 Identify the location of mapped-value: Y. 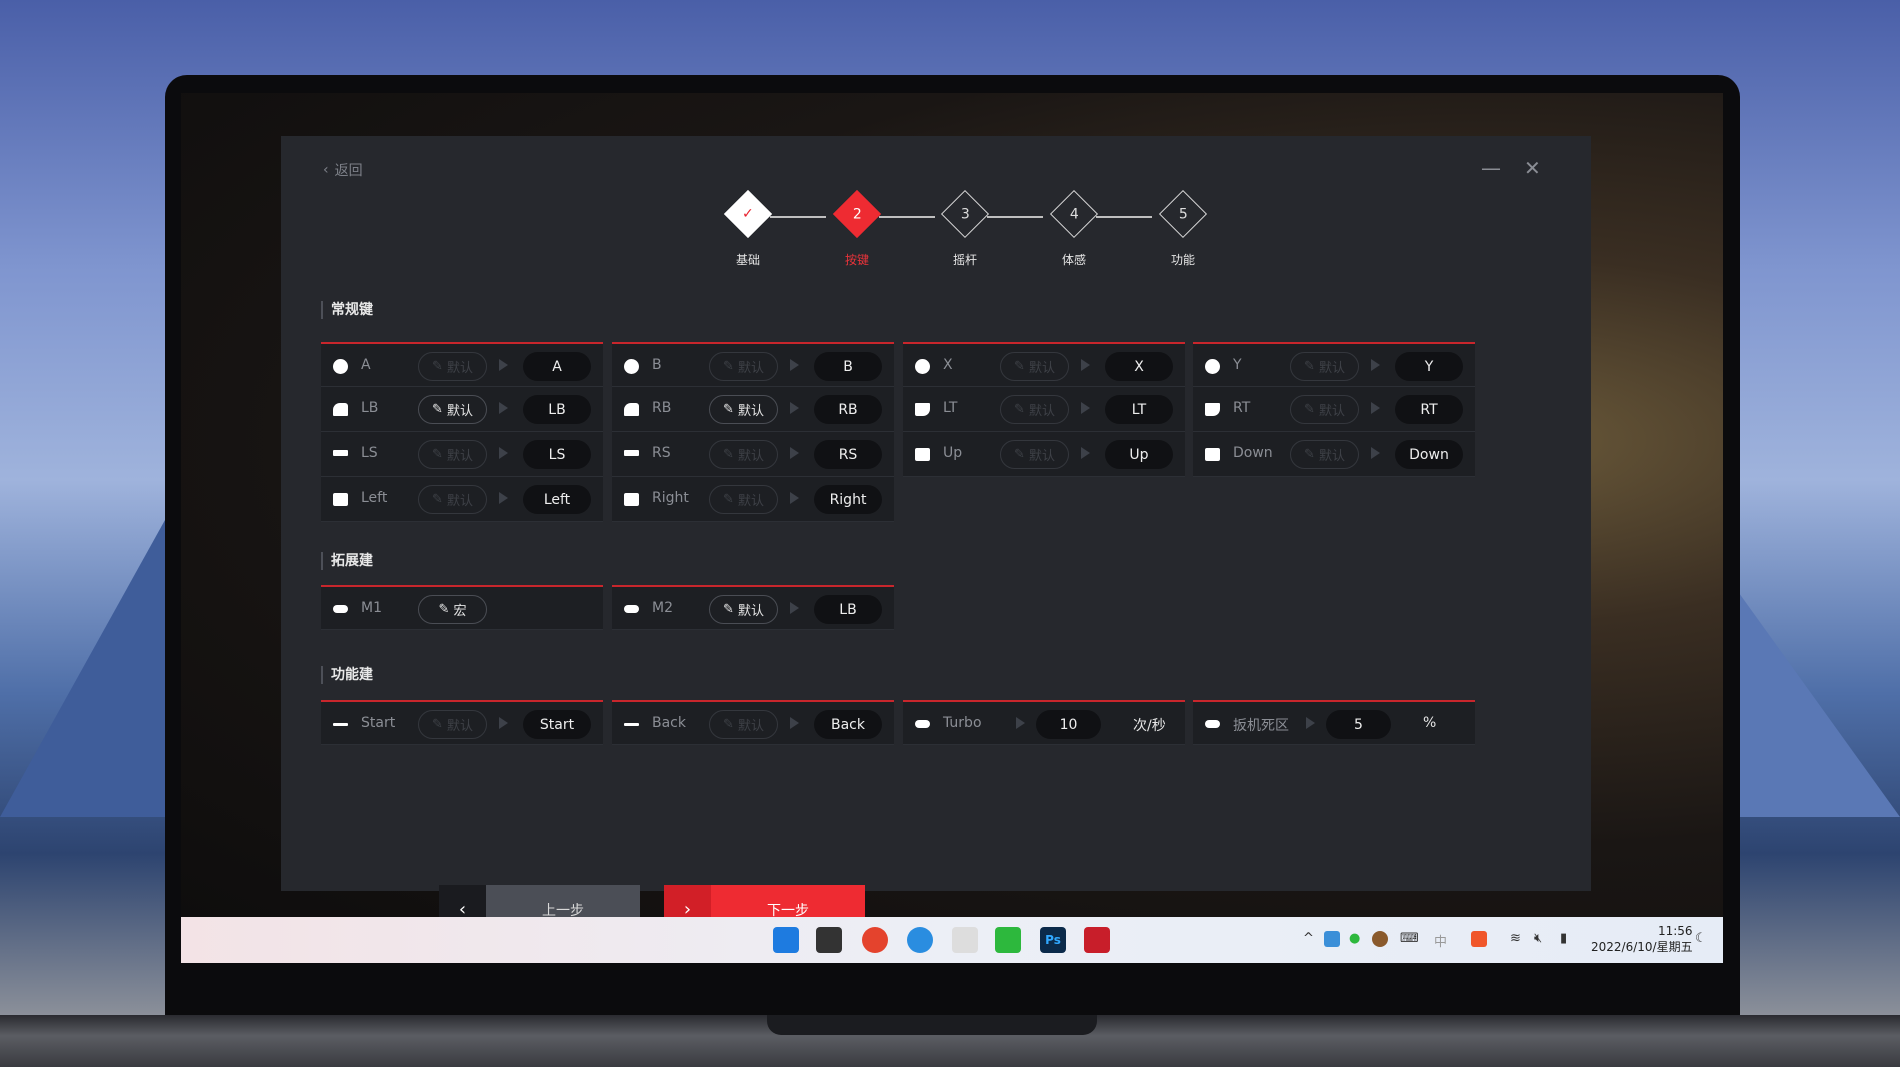
(1429, 366).